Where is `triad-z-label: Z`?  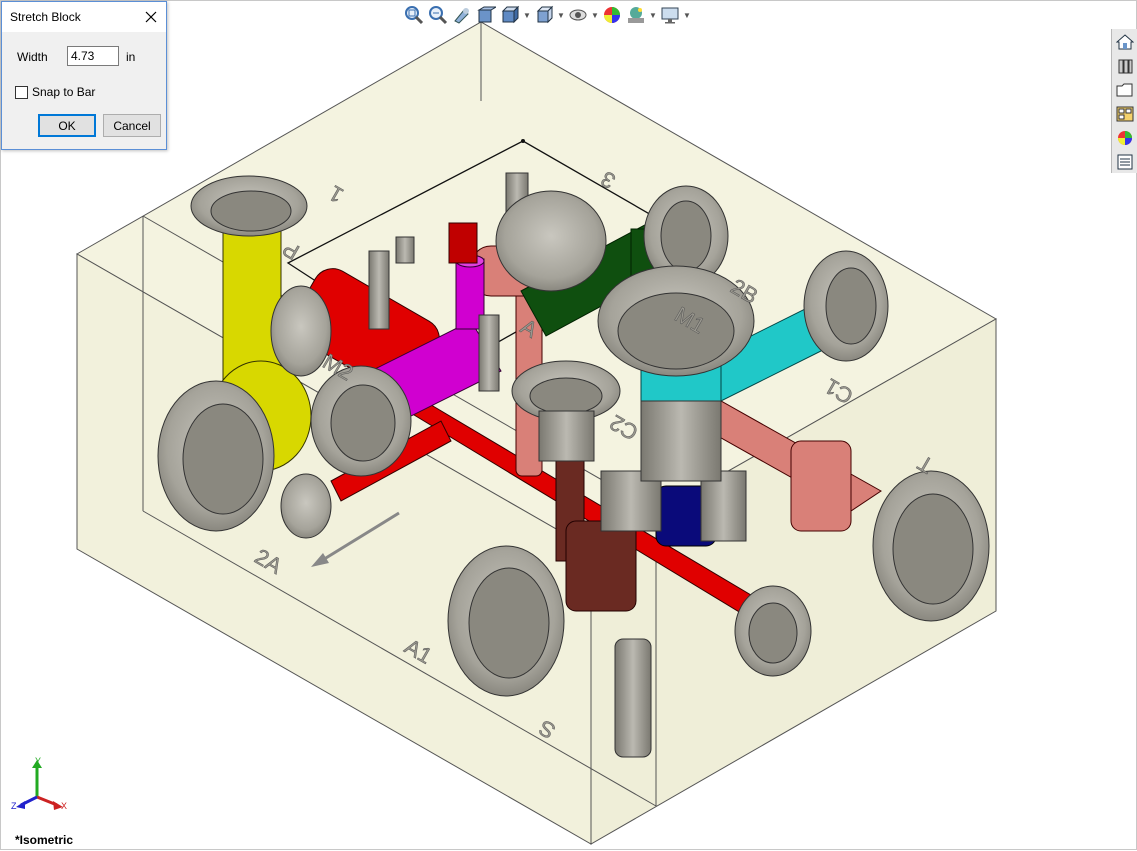 triad-z-label: Z is located at coordinates (14, 806).